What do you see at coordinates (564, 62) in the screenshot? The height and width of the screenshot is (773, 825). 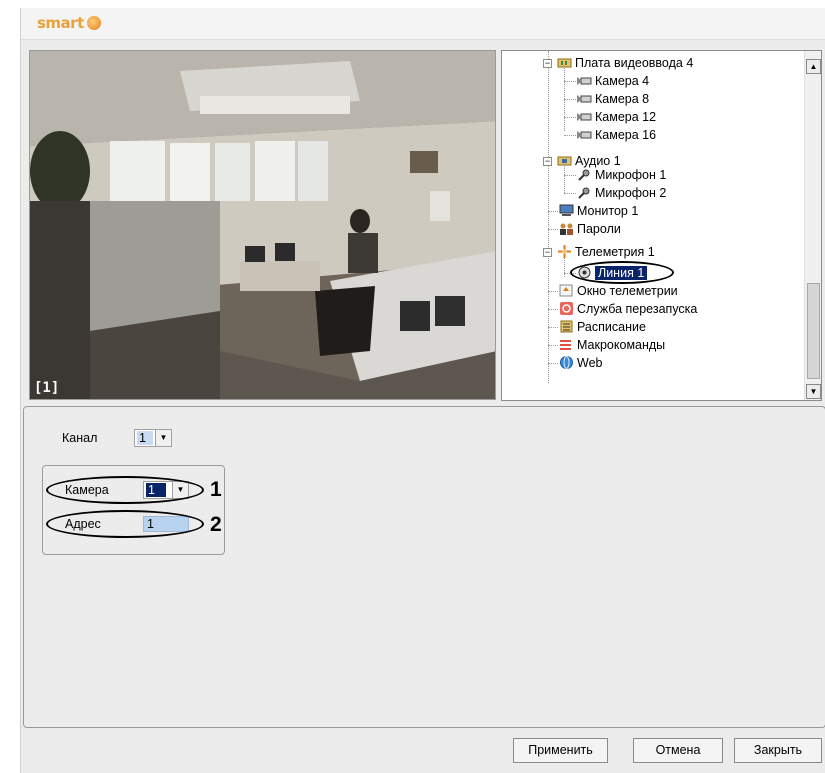 I see `capture-board-icon` at bounding box center [564, 62].